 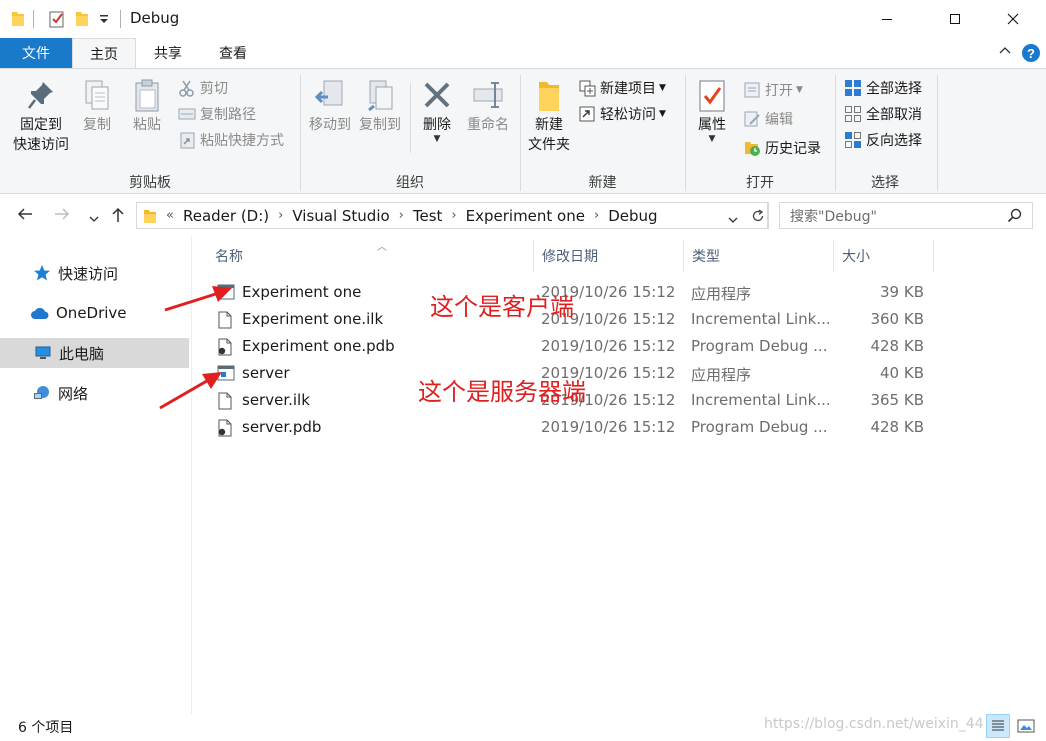 I want to click on file-name: server.ilk, so click(x=276, y=400).